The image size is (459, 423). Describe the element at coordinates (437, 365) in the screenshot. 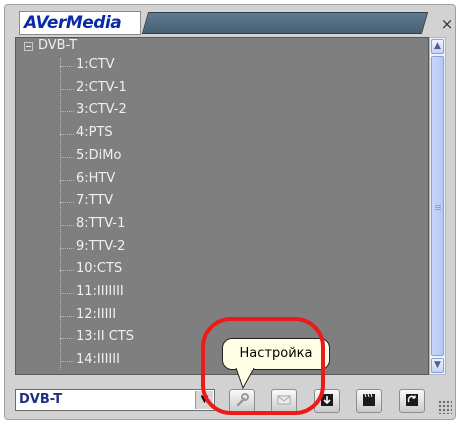

I see `scroll-down-button: ▼` at that location.